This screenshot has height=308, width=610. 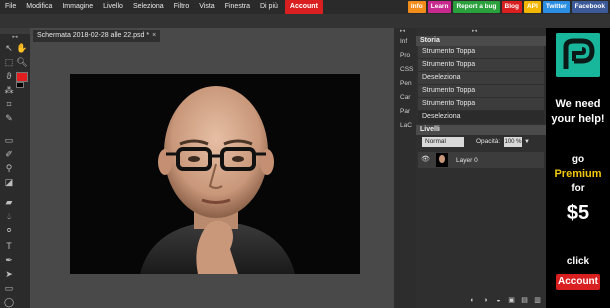 I want to click on gradient-tool-icon: ▰, so click(x=9, y=202).